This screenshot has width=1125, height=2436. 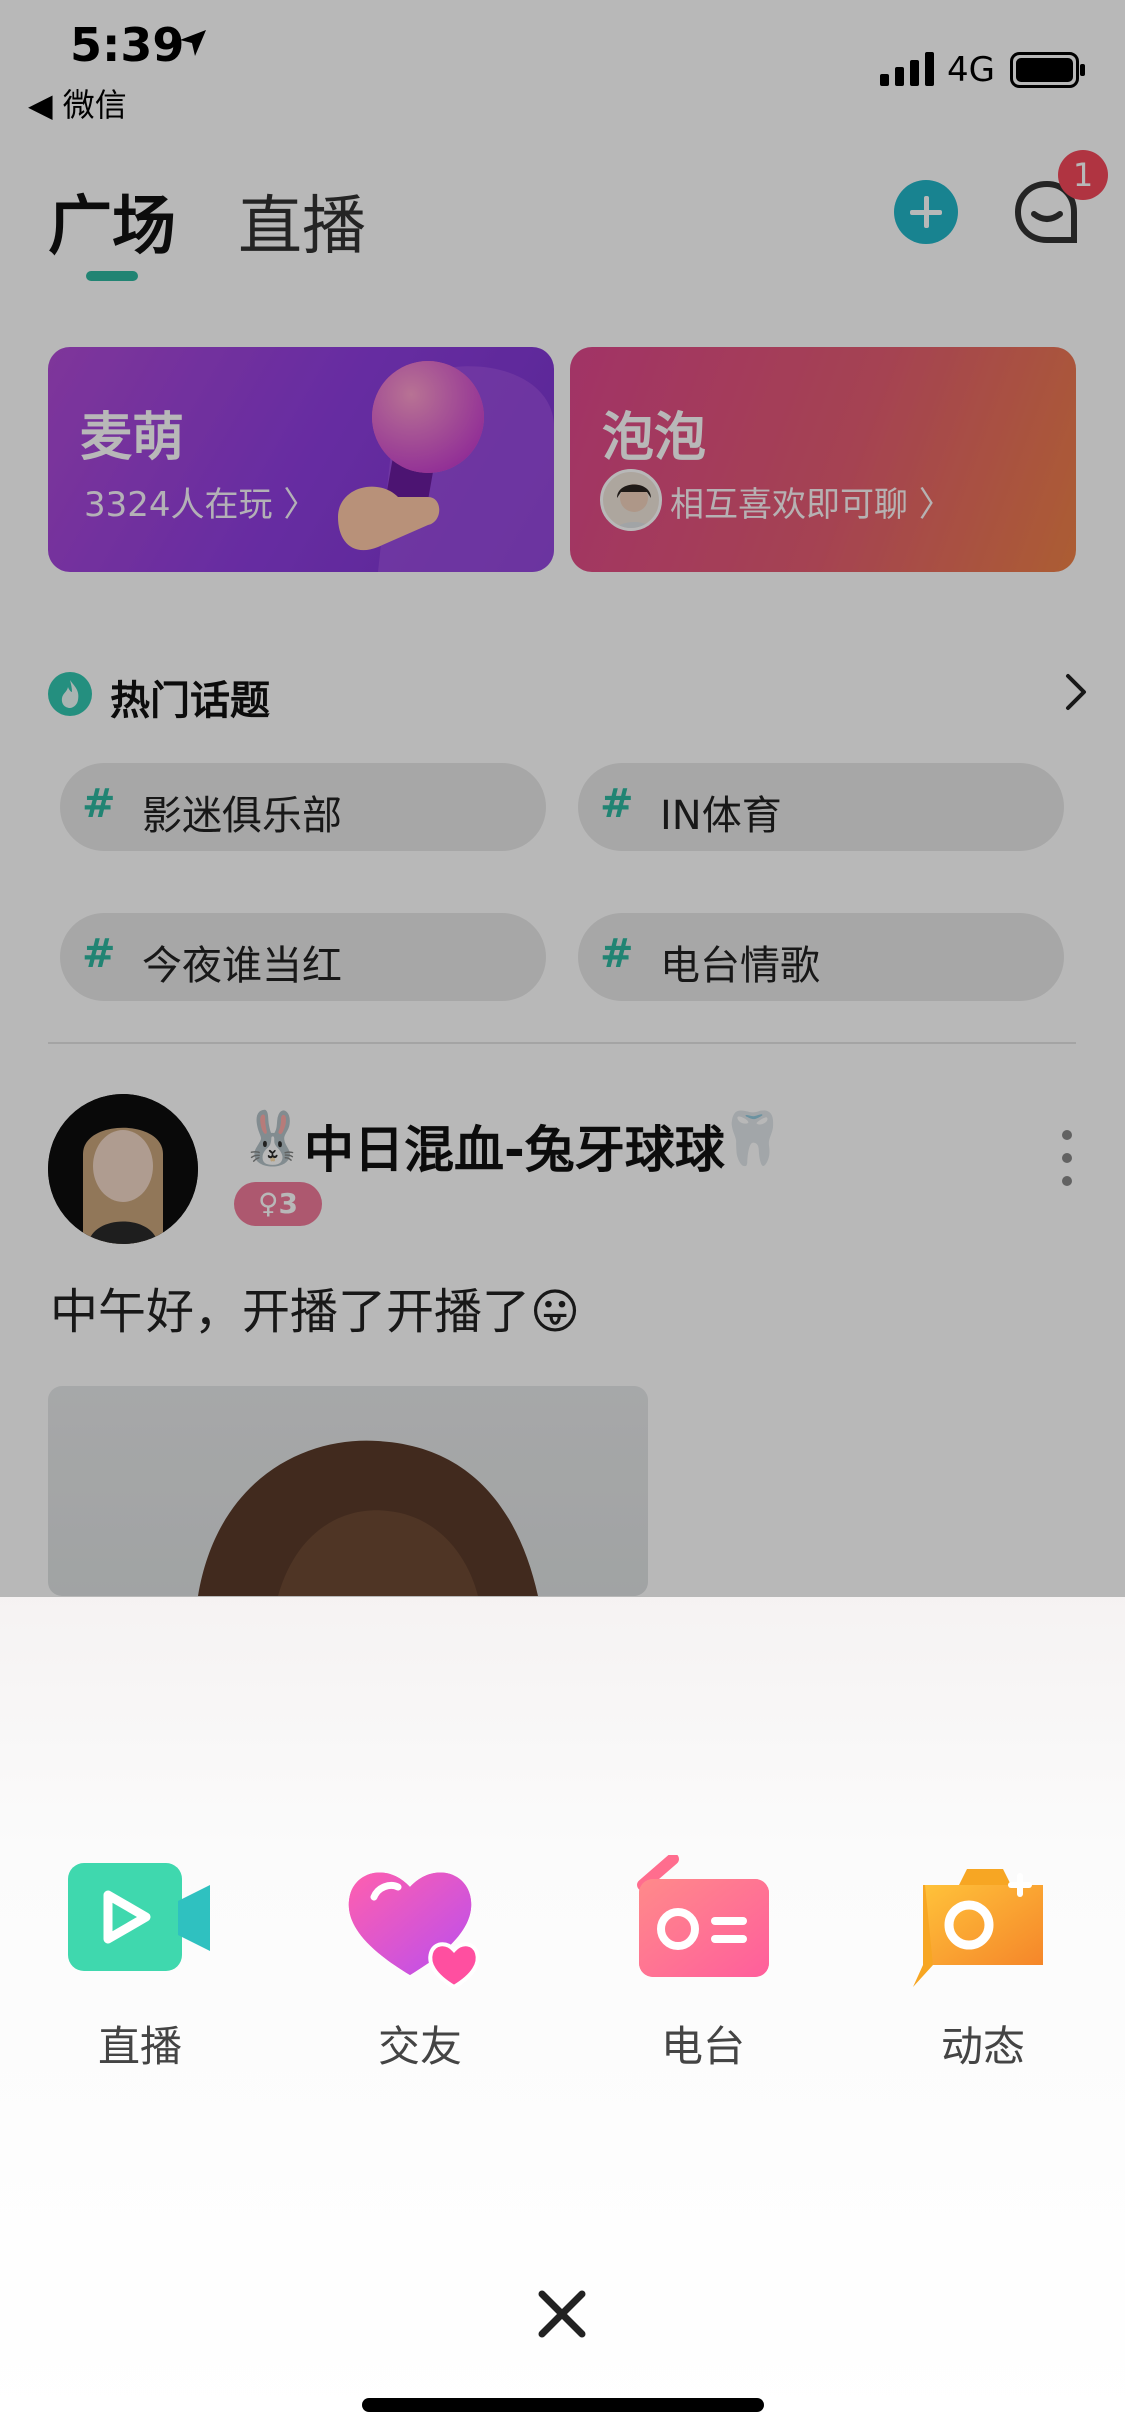 What do you see at coordinates (139, 1917) in the screenshot?
I see `video-camera-icon` at bounding box center [139, 1917].